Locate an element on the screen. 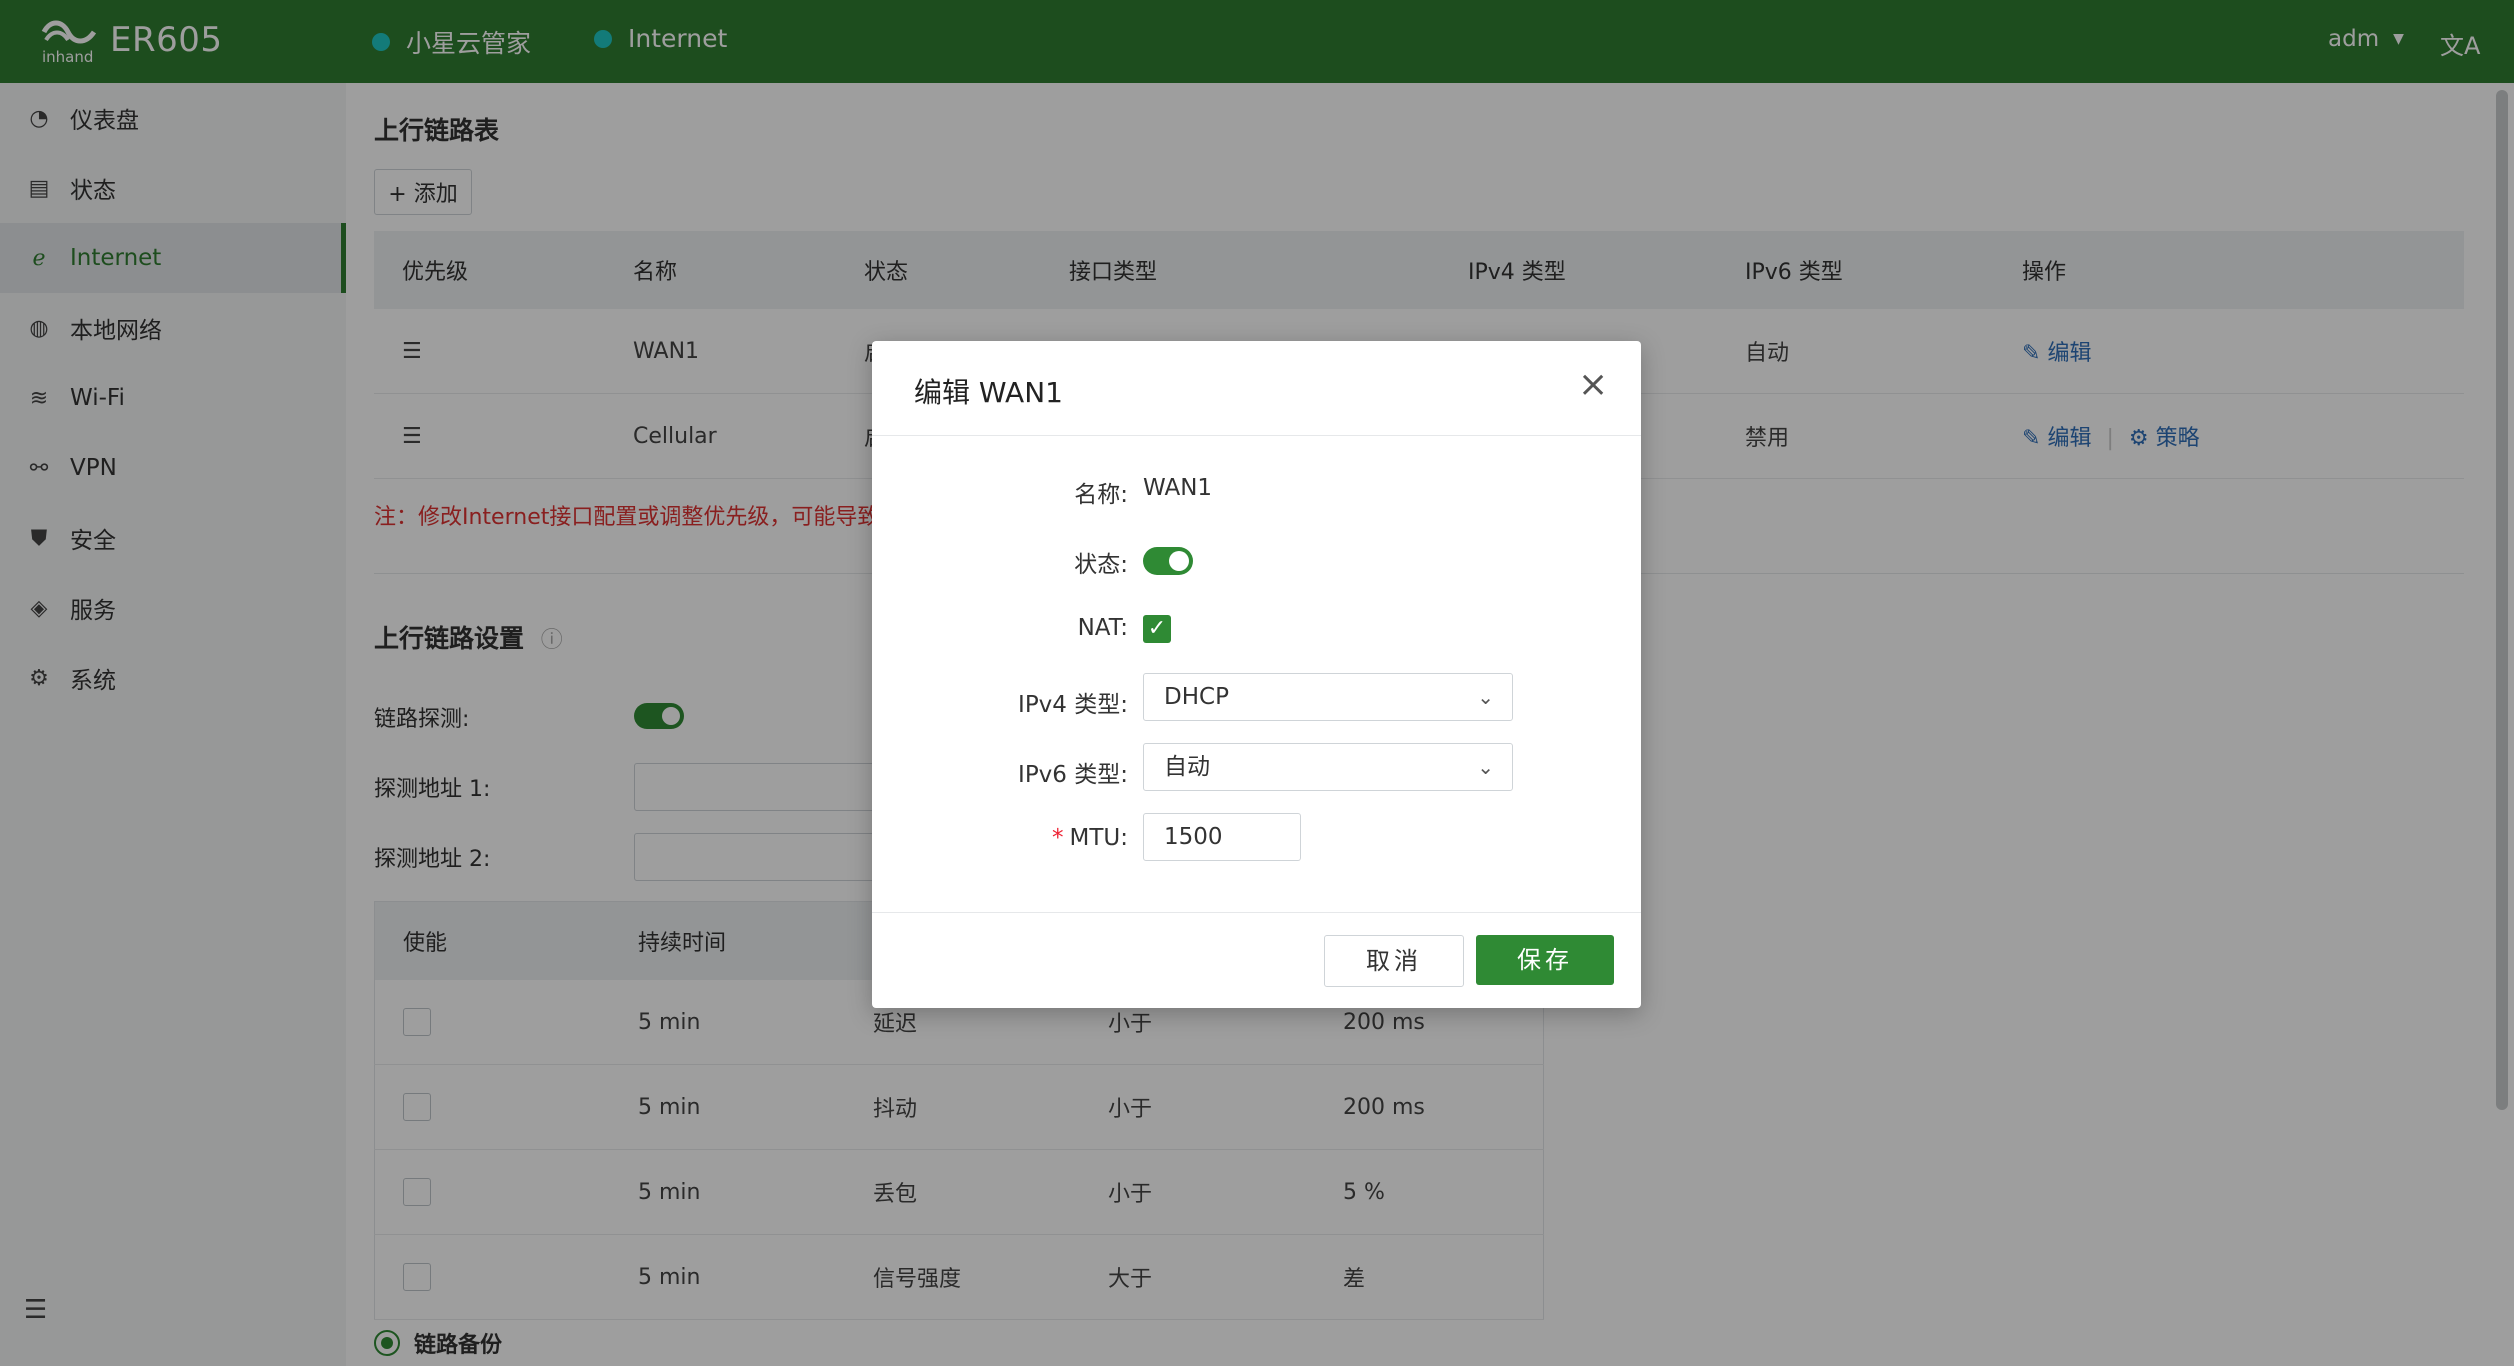 The height and width of the screenshot is (1366, 2514). ipv6-type-value: 自动 is located at coordinates (1187, 767).